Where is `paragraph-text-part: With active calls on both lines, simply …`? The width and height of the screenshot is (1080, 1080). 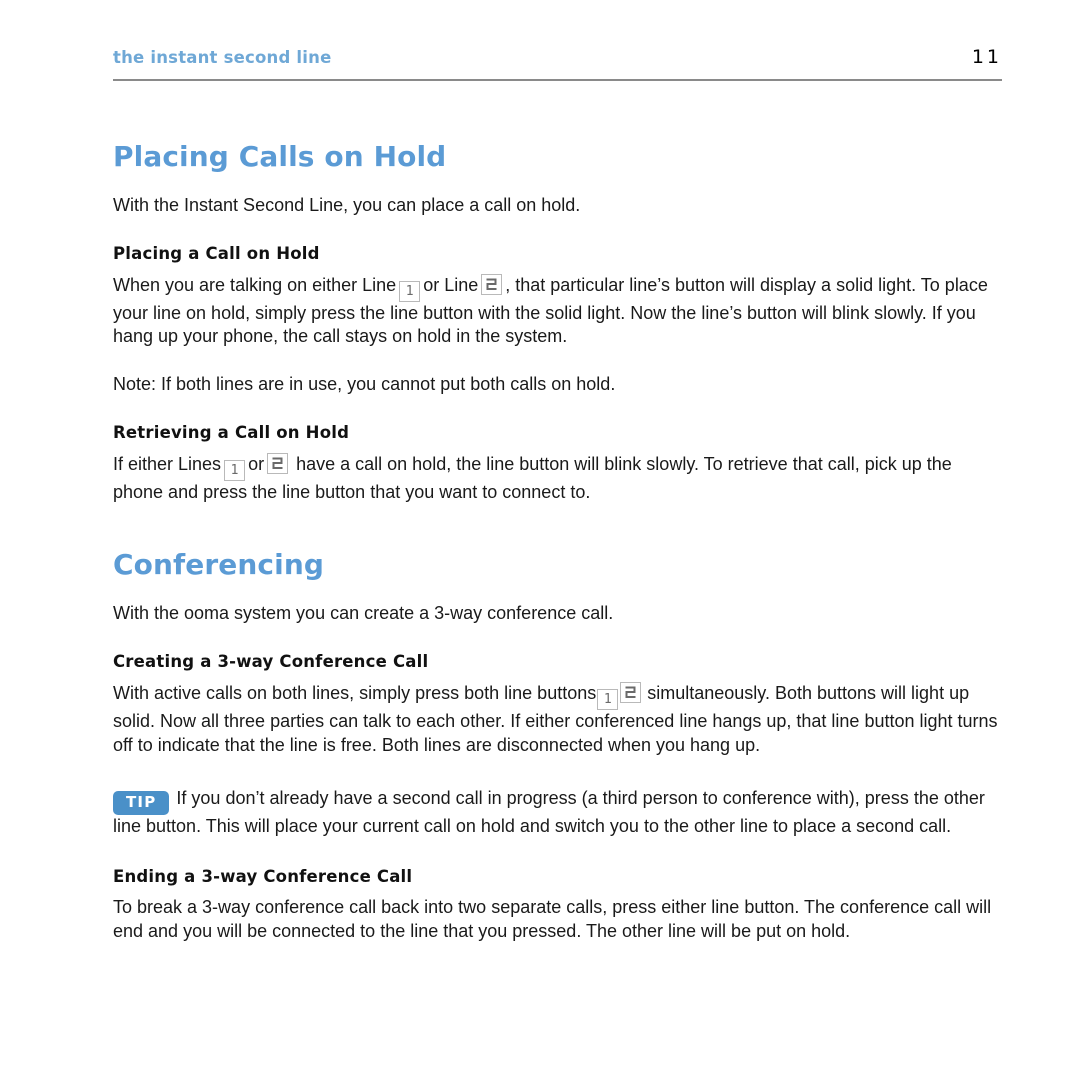 paragraph-text-part: With active calls on both lines, simply … is located at coordinates (355, 693).